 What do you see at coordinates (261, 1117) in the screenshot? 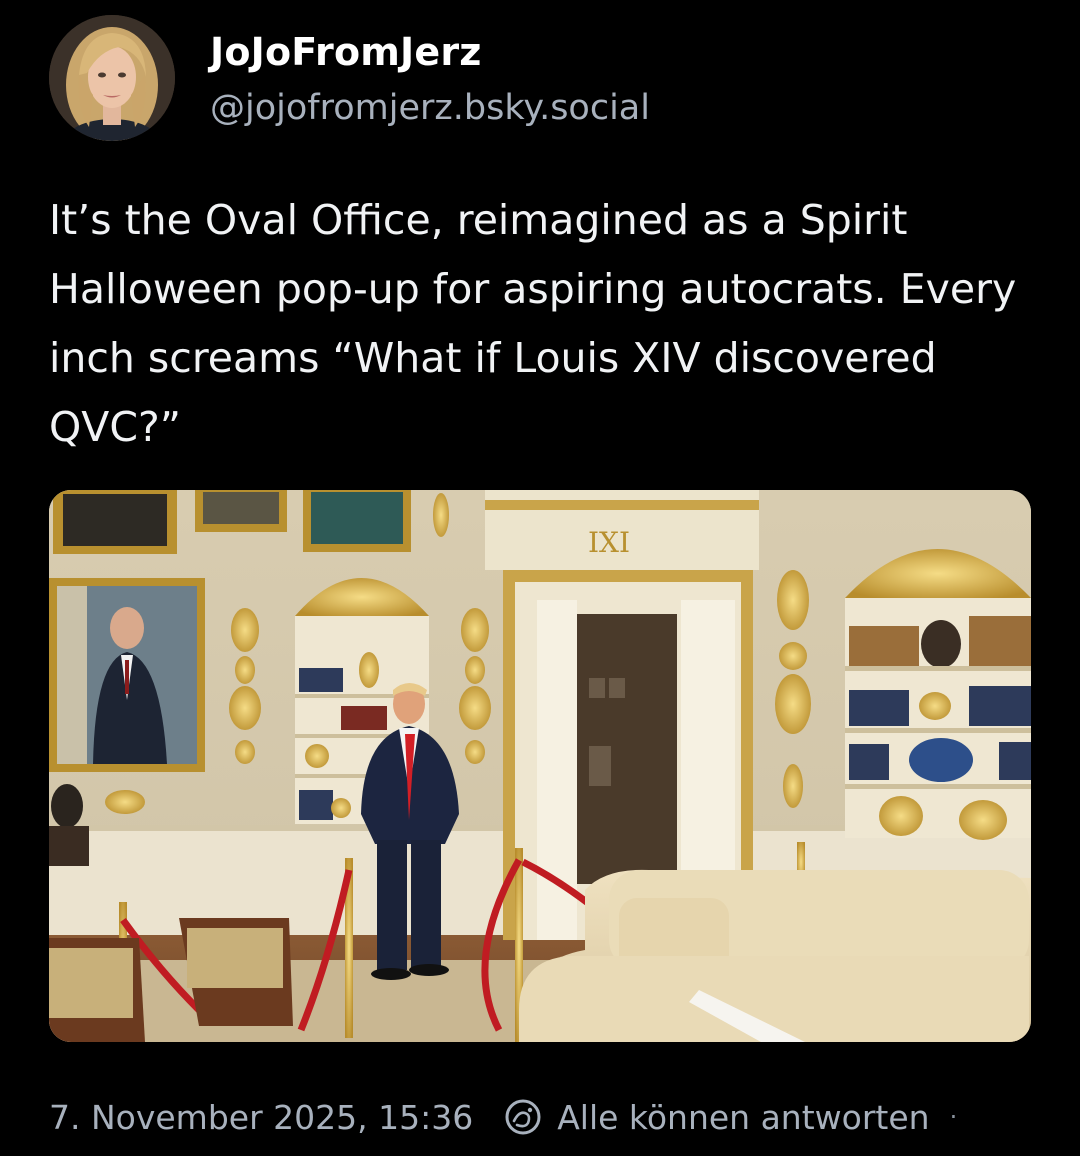
I see `post-timestamp: 7. November 2025, 15:36` at bounding box center [261, 1117].